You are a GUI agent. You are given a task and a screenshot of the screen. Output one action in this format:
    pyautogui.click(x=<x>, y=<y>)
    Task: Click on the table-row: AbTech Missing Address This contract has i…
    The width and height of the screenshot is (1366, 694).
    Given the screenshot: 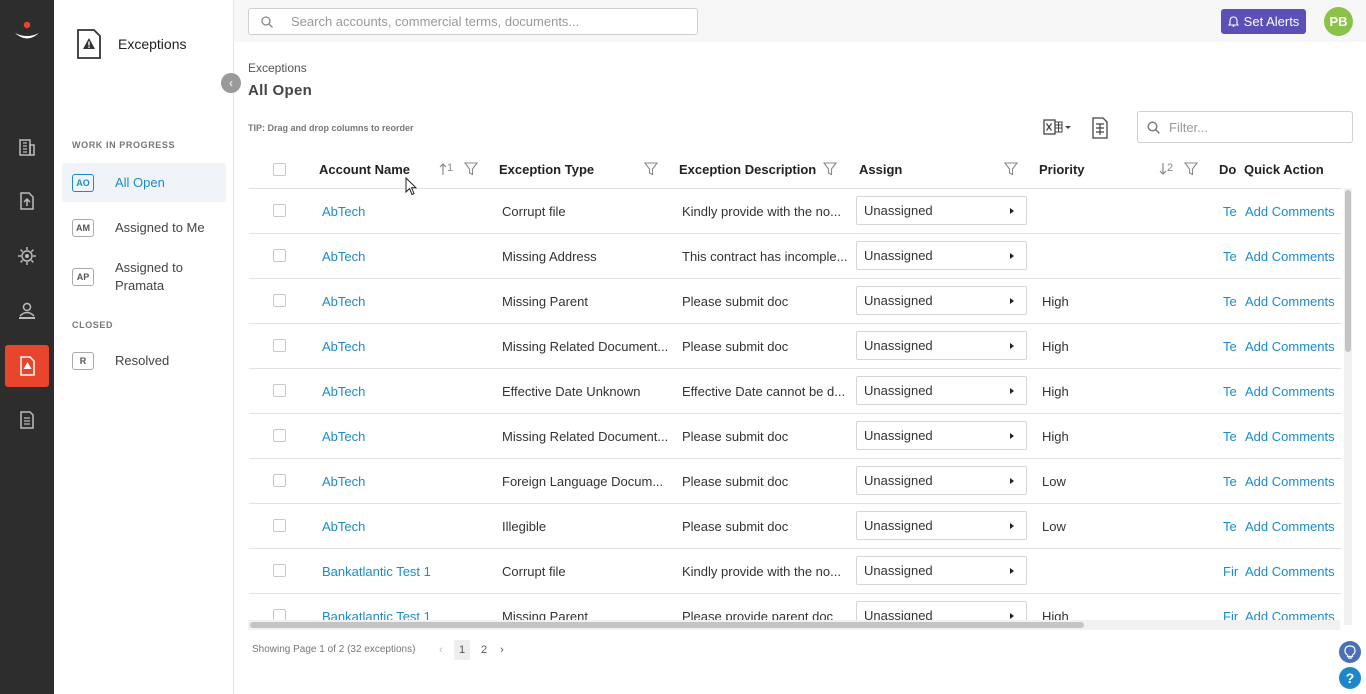 What is the action you would take?
    pyautogui.click(x=795, y=256)
    